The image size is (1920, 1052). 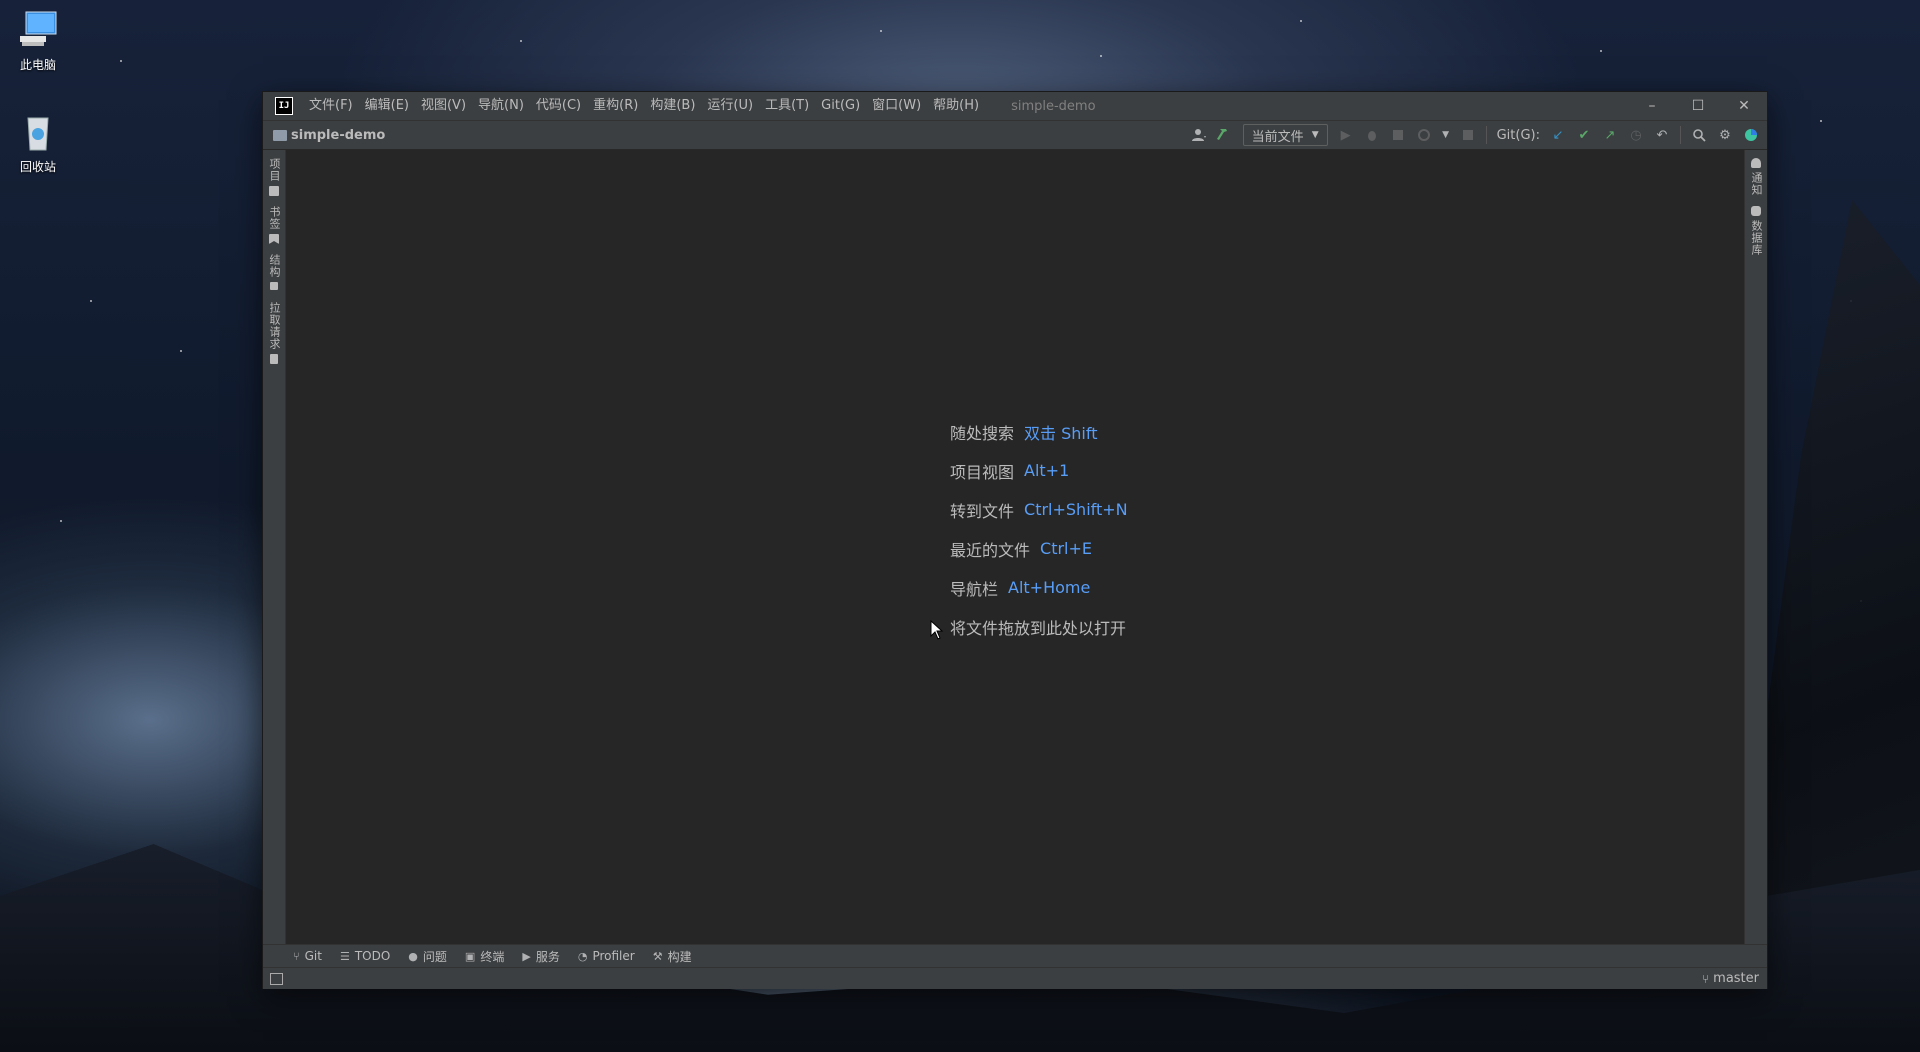 What do you see at coordinates (990, 550) in the screenshot?
I see `hint-label: 最近的文件` at bounding box center [990, 550].